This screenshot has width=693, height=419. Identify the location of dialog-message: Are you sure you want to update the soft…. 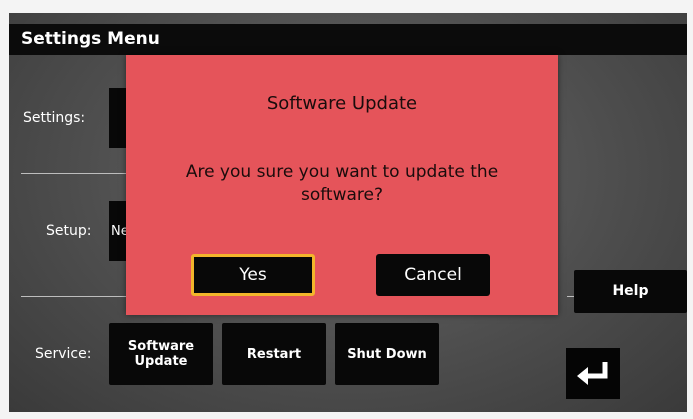
(342, 183).